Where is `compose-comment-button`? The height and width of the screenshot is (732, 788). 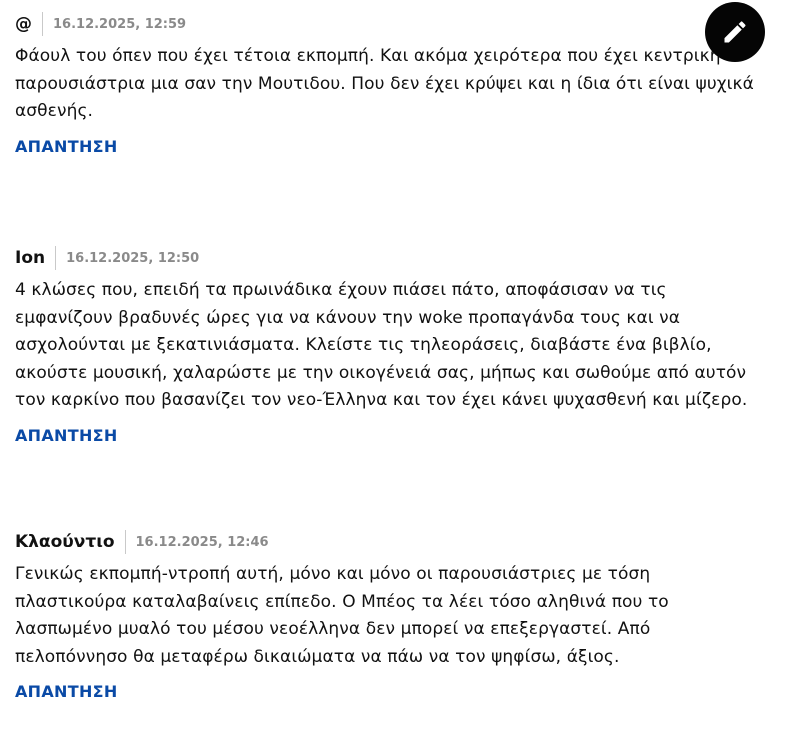
compose-comment-button is located at coordinates (735, 32).